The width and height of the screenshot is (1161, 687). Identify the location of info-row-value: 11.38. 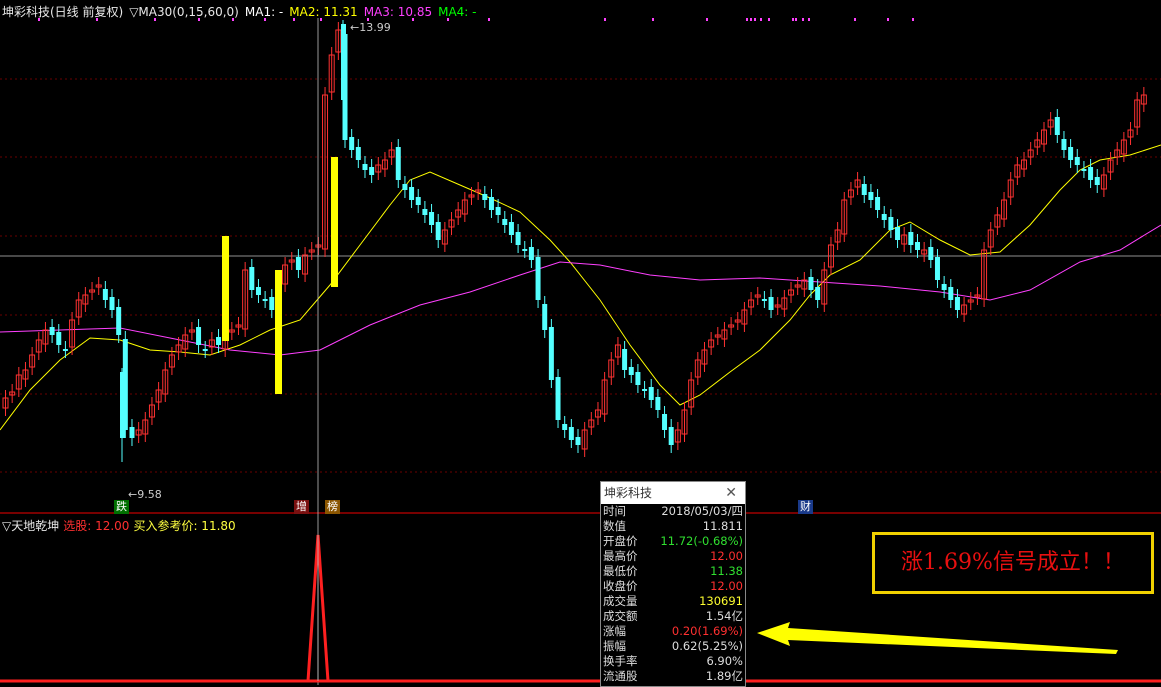
(726, 571).